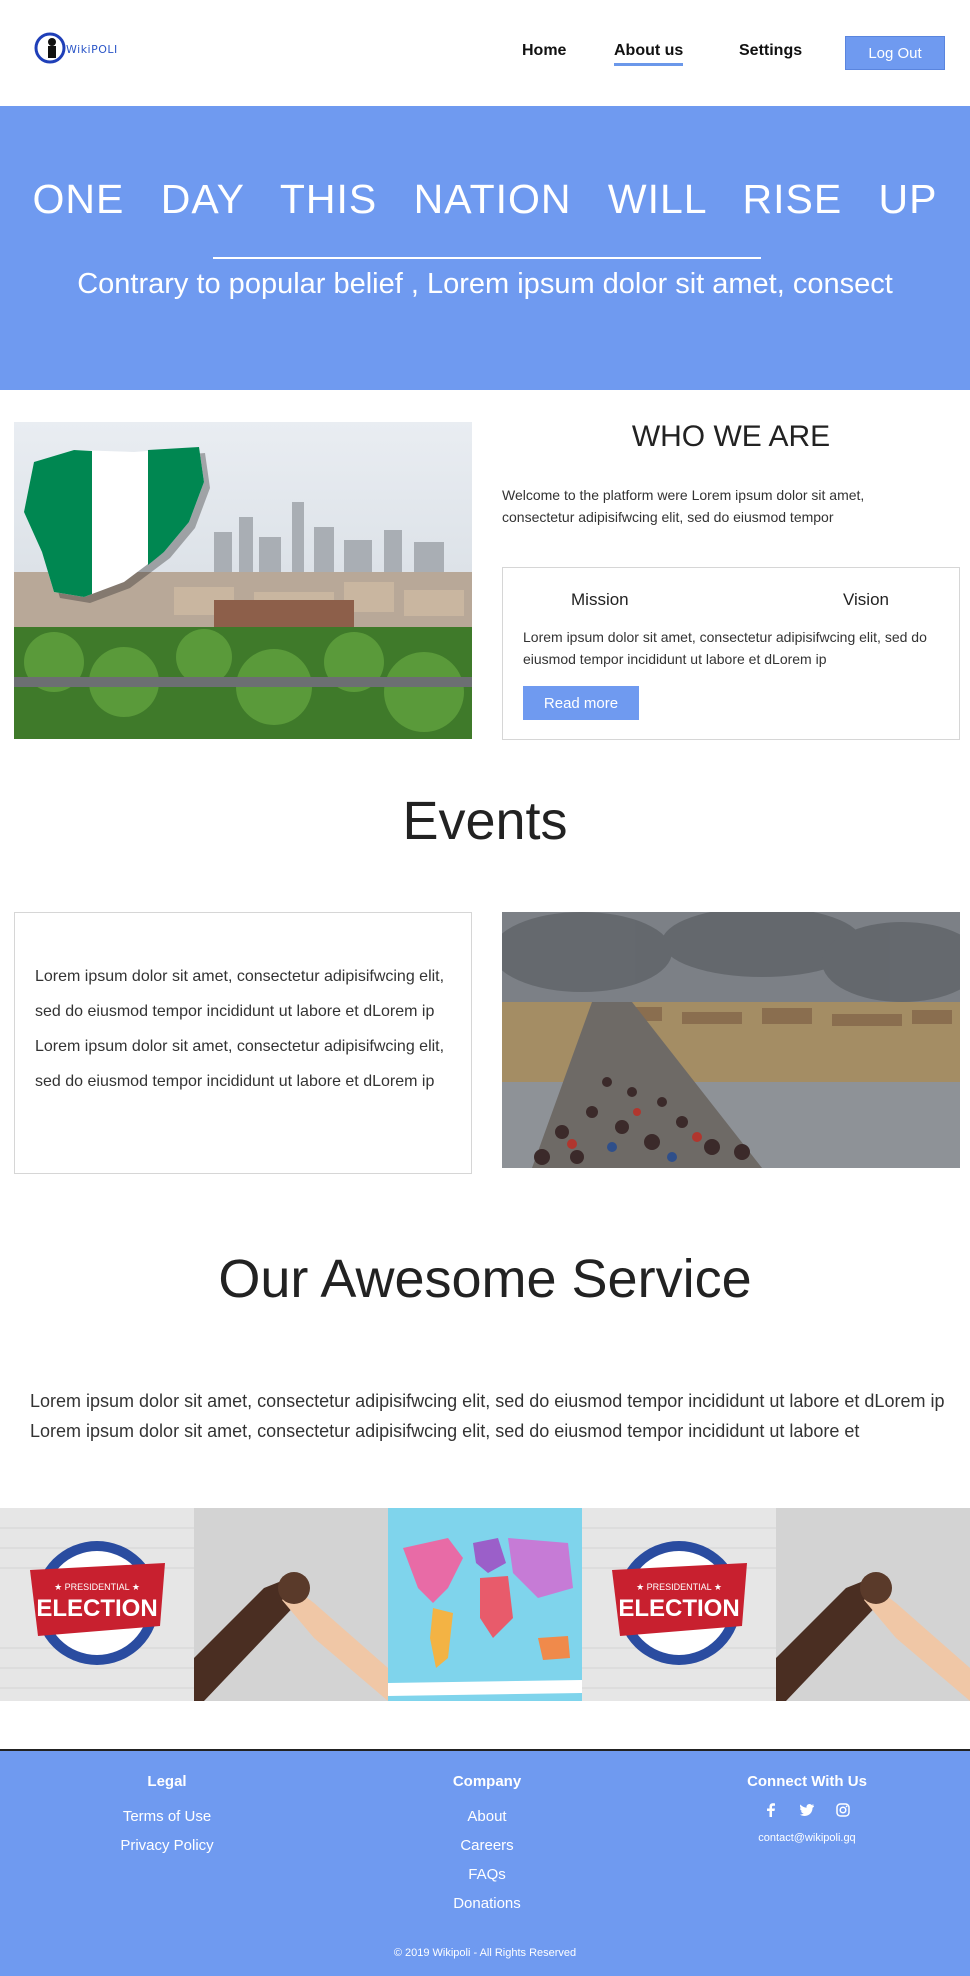 This screenshot has height=1976, width=970. What do you see at coordinates (895, 53) in the screenshot?
I see `logout-button: Log Out` at bounding box center [895, 53].